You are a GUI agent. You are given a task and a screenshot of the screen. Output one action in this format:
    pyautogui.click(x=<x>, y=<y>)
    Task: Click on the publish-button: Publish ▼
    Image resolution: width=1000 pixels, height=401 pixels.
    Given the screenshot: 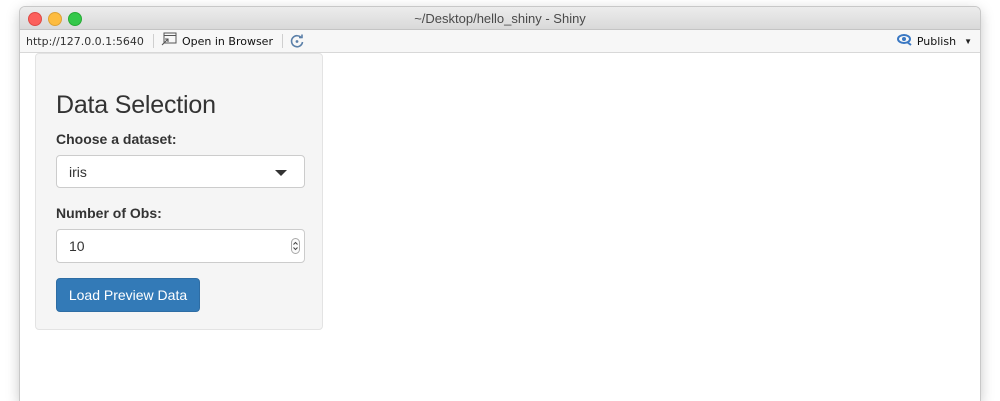 What is the action you would take?
    pyautogui.click(x=934, y=41)
    